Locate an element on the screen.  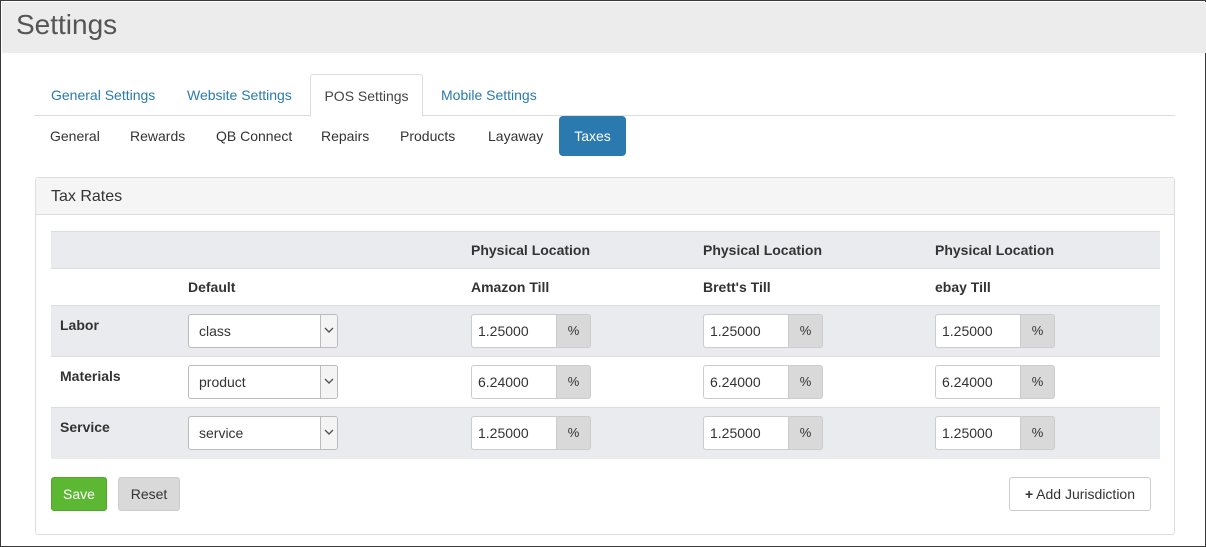
add-jurisdiction-button: + Add Jurisdiction is located at coordinates (1080, 494).